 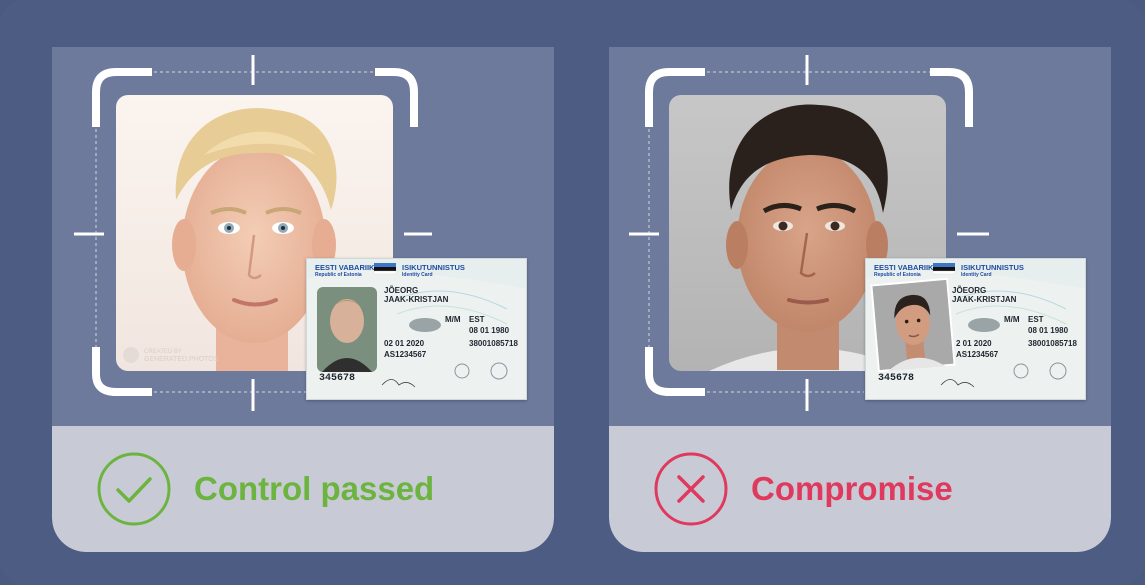 I want to click on tampered-photo, so click(x=913, y=325).